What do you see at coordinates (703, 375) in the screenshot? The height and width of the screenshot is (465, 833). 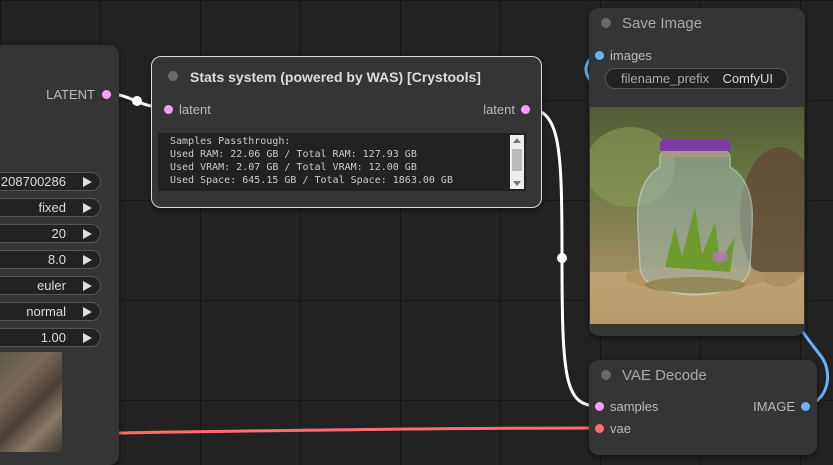 I see `node-title-bar: VAE Decode` at bounding box center [703, 375].